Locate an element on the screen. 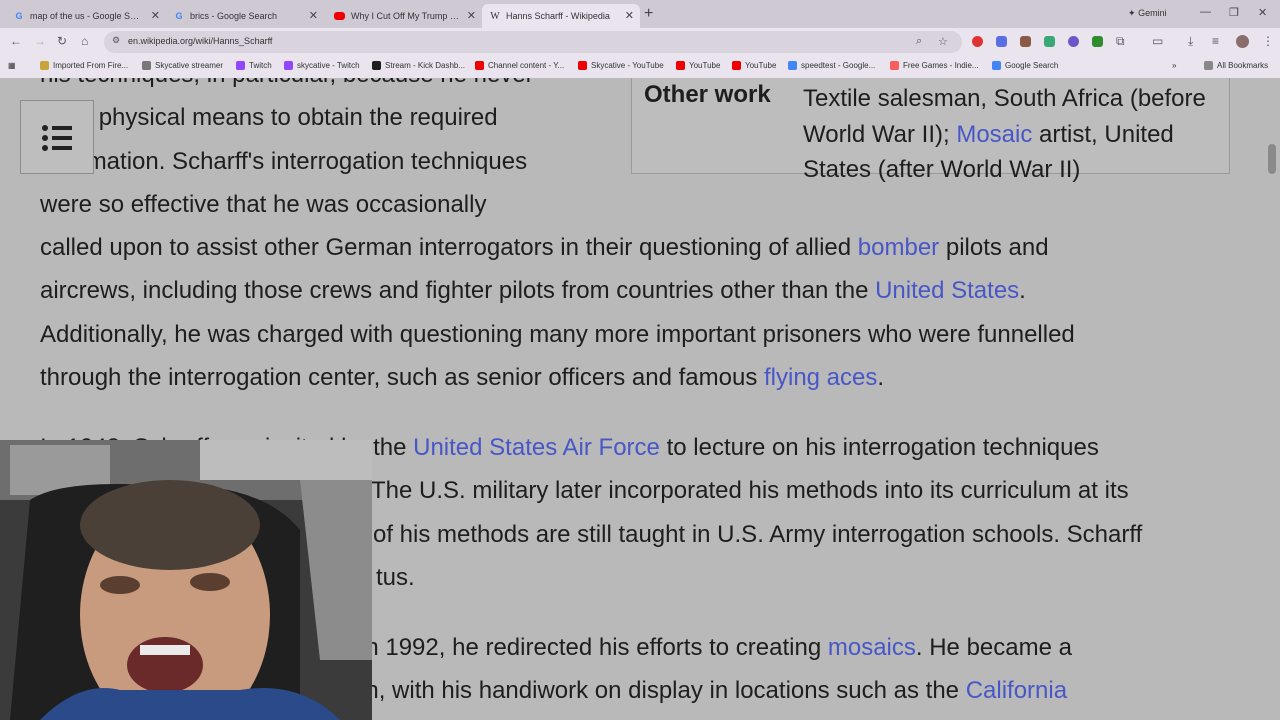 The height and width of the screenshot is (720, 1280). tab-map-search: G map of the us - Google Search ✕ is located at coordinates (86, 16).